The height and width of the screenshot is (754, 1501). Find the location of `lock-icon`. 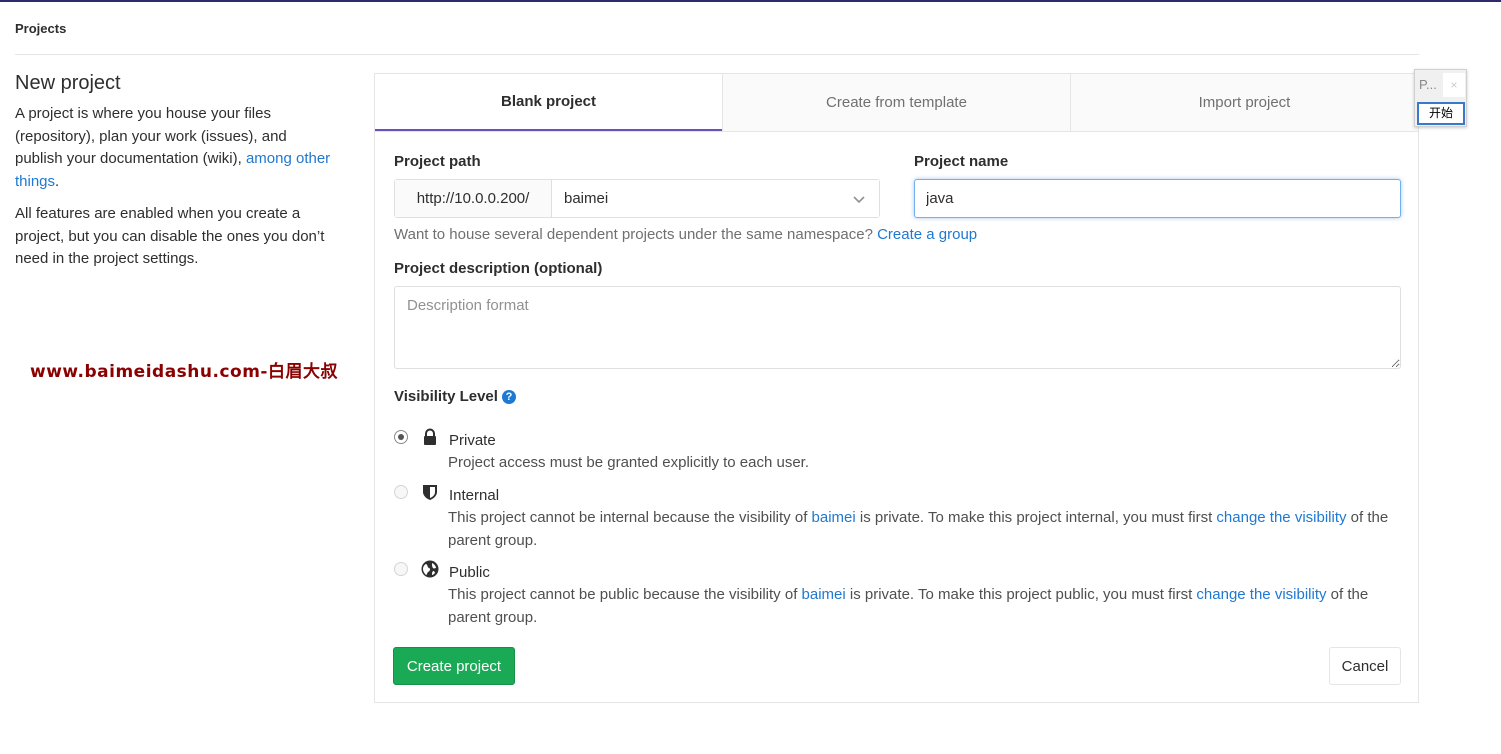

lock-icon is located at coordinates (430, 436).